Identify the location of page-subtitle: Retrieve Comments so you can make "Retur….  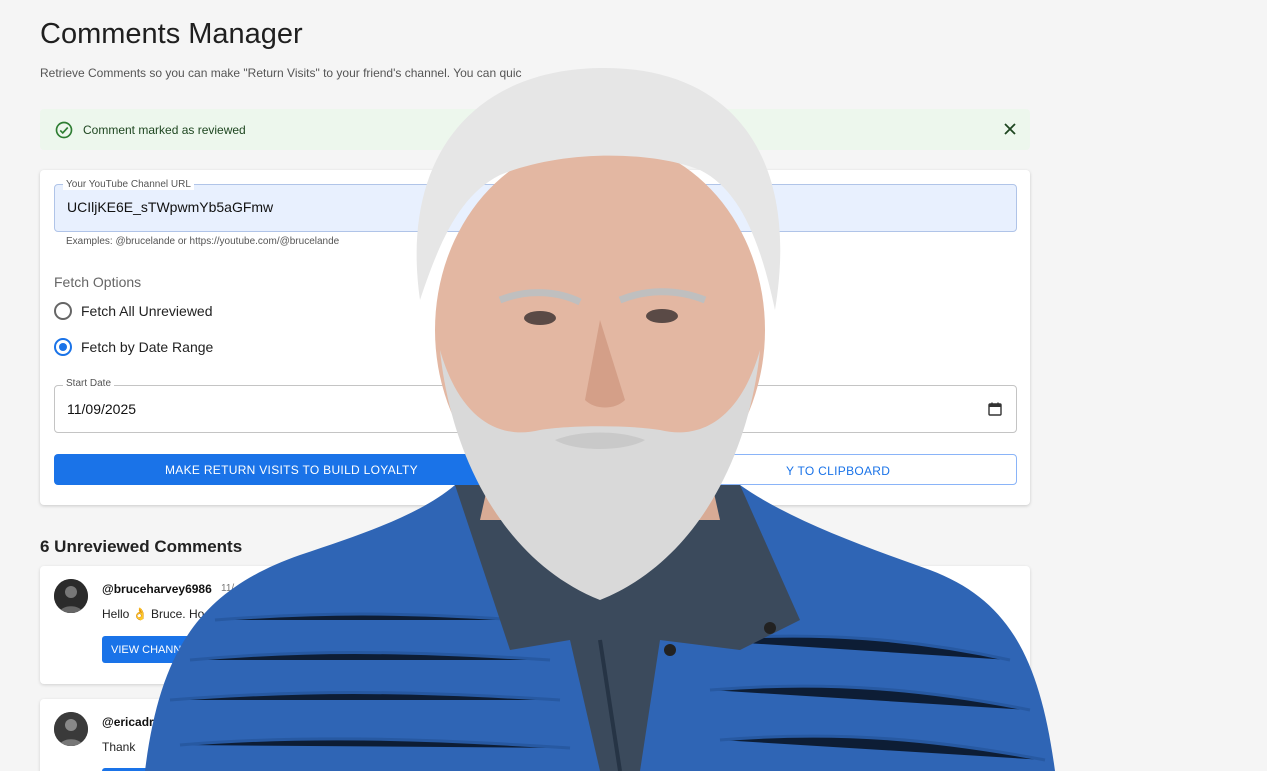
(281, 73).